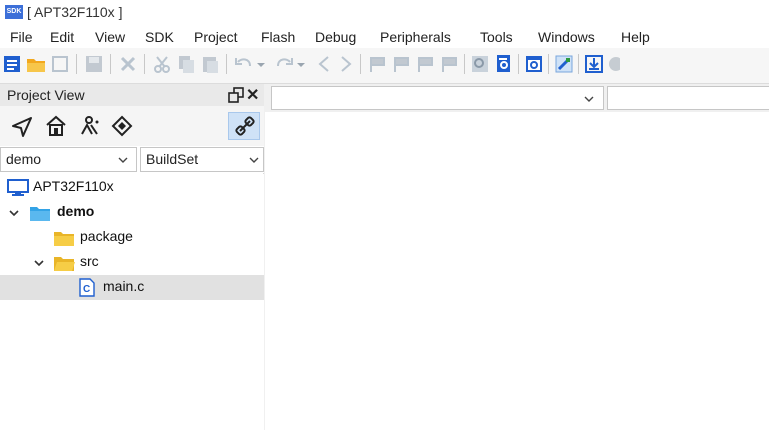 Image resolution: width=769 pixels, height=430 pixels. I want to click on window-title: [ APT32F110x ], so click(75, 12).